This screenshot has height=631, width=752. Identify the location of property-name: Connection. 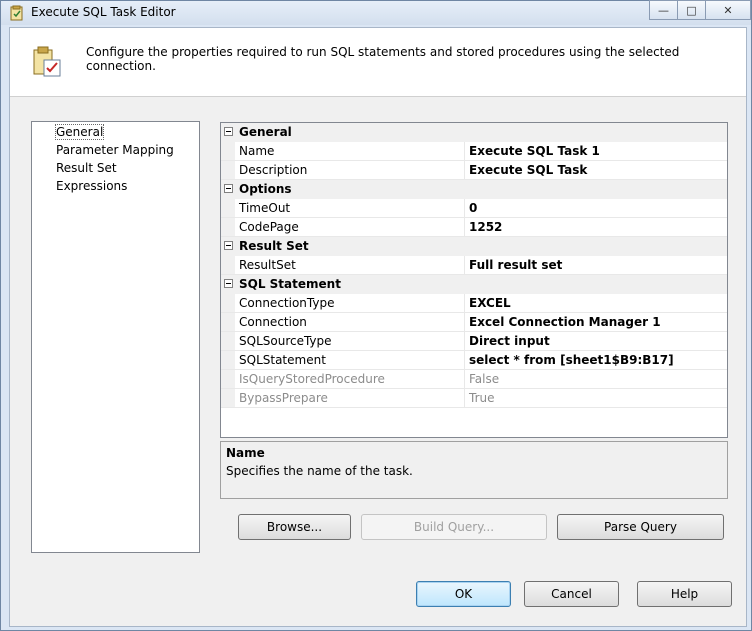
(273, 322).